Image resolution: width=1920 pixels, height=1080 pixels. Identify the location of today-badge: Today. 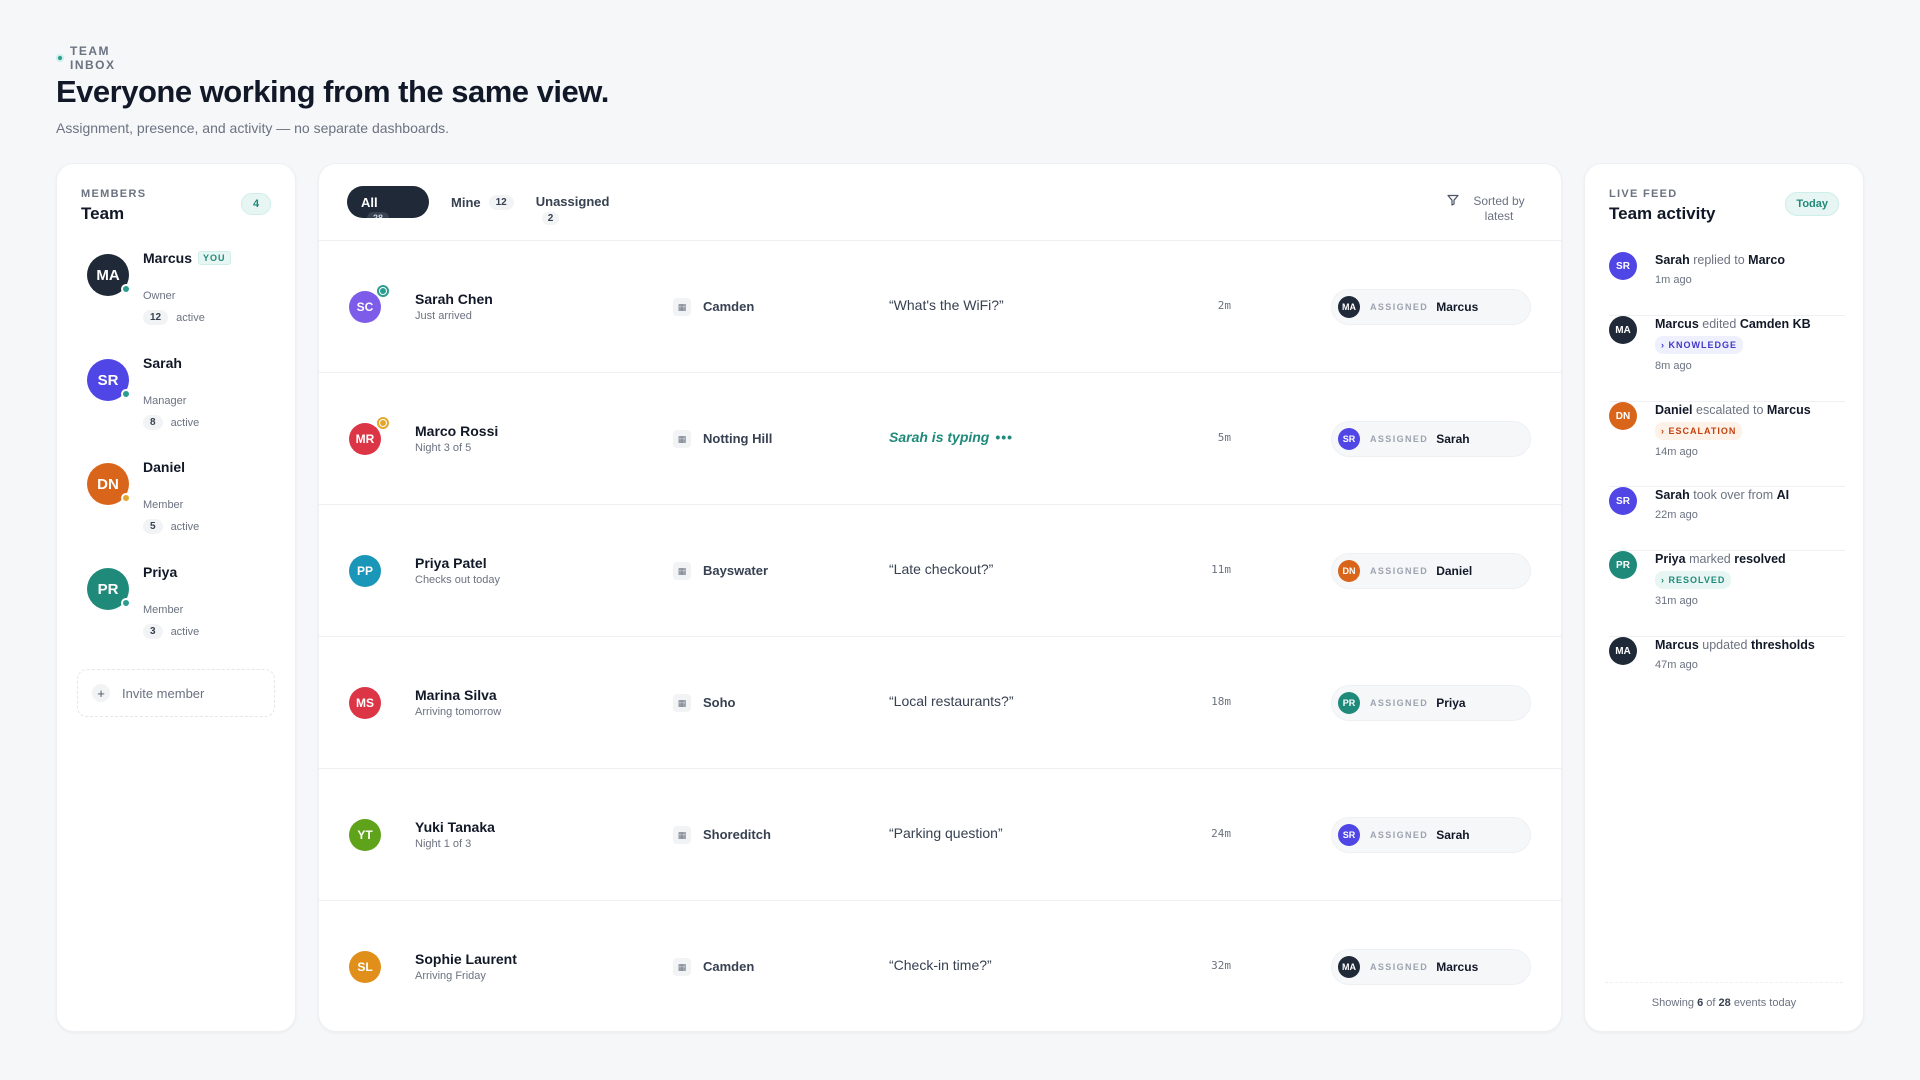
(1812, 204).